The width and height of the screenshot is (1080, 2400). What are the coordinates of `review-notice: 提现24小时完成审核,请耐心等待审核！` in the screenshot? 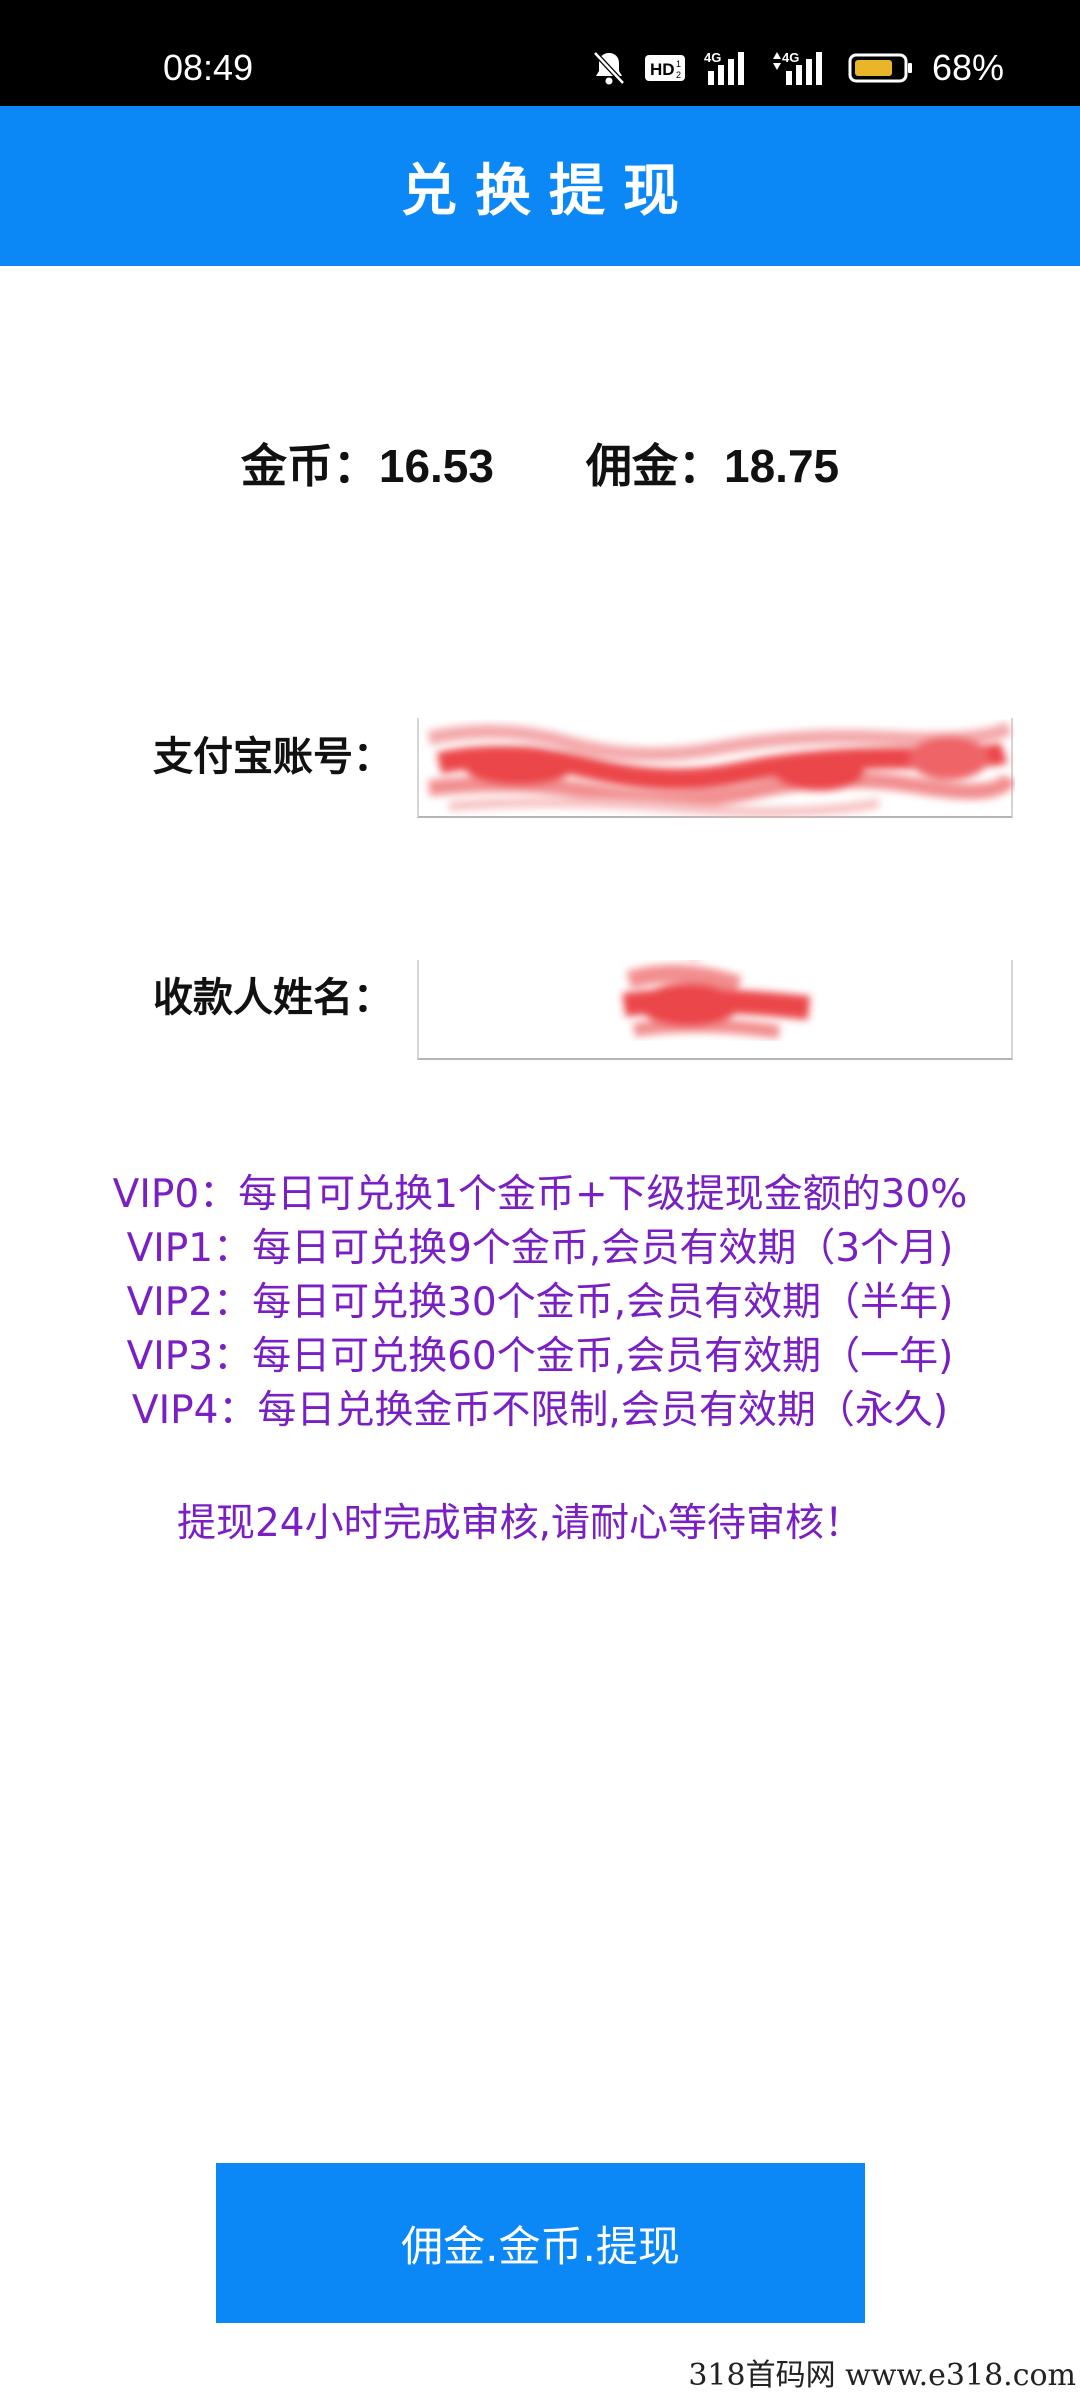 It's located at (520, 1523).